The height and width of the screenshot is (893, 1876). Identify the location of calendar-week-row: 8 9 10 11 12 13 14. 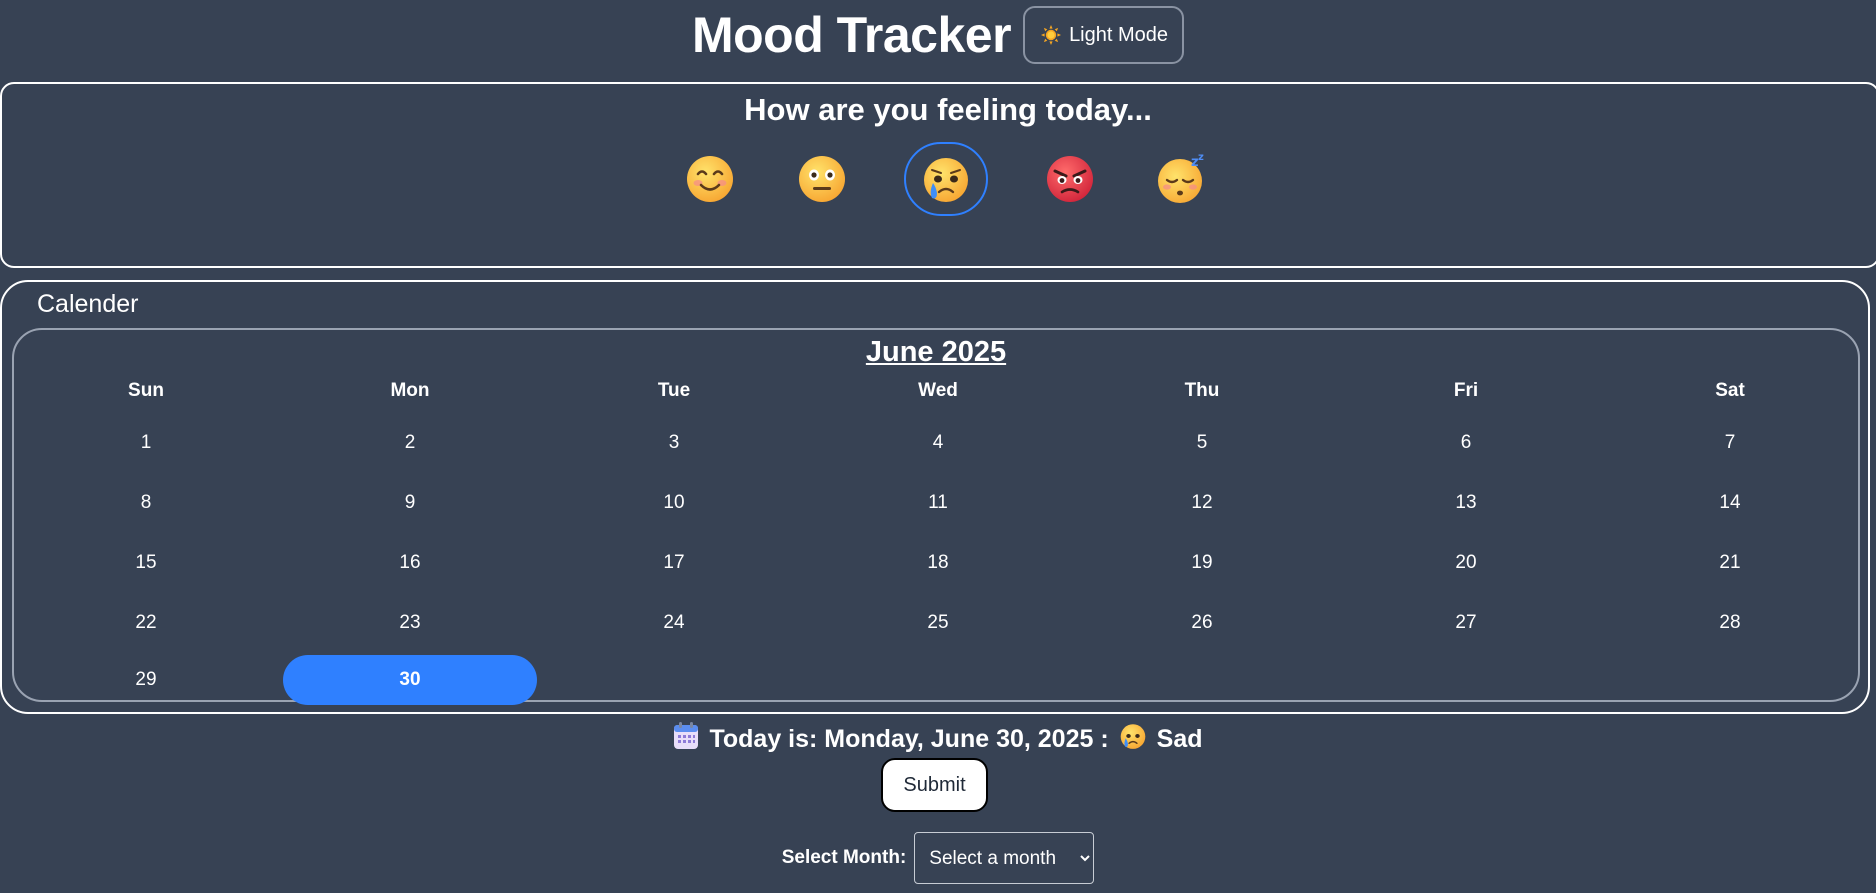
(938, 503).